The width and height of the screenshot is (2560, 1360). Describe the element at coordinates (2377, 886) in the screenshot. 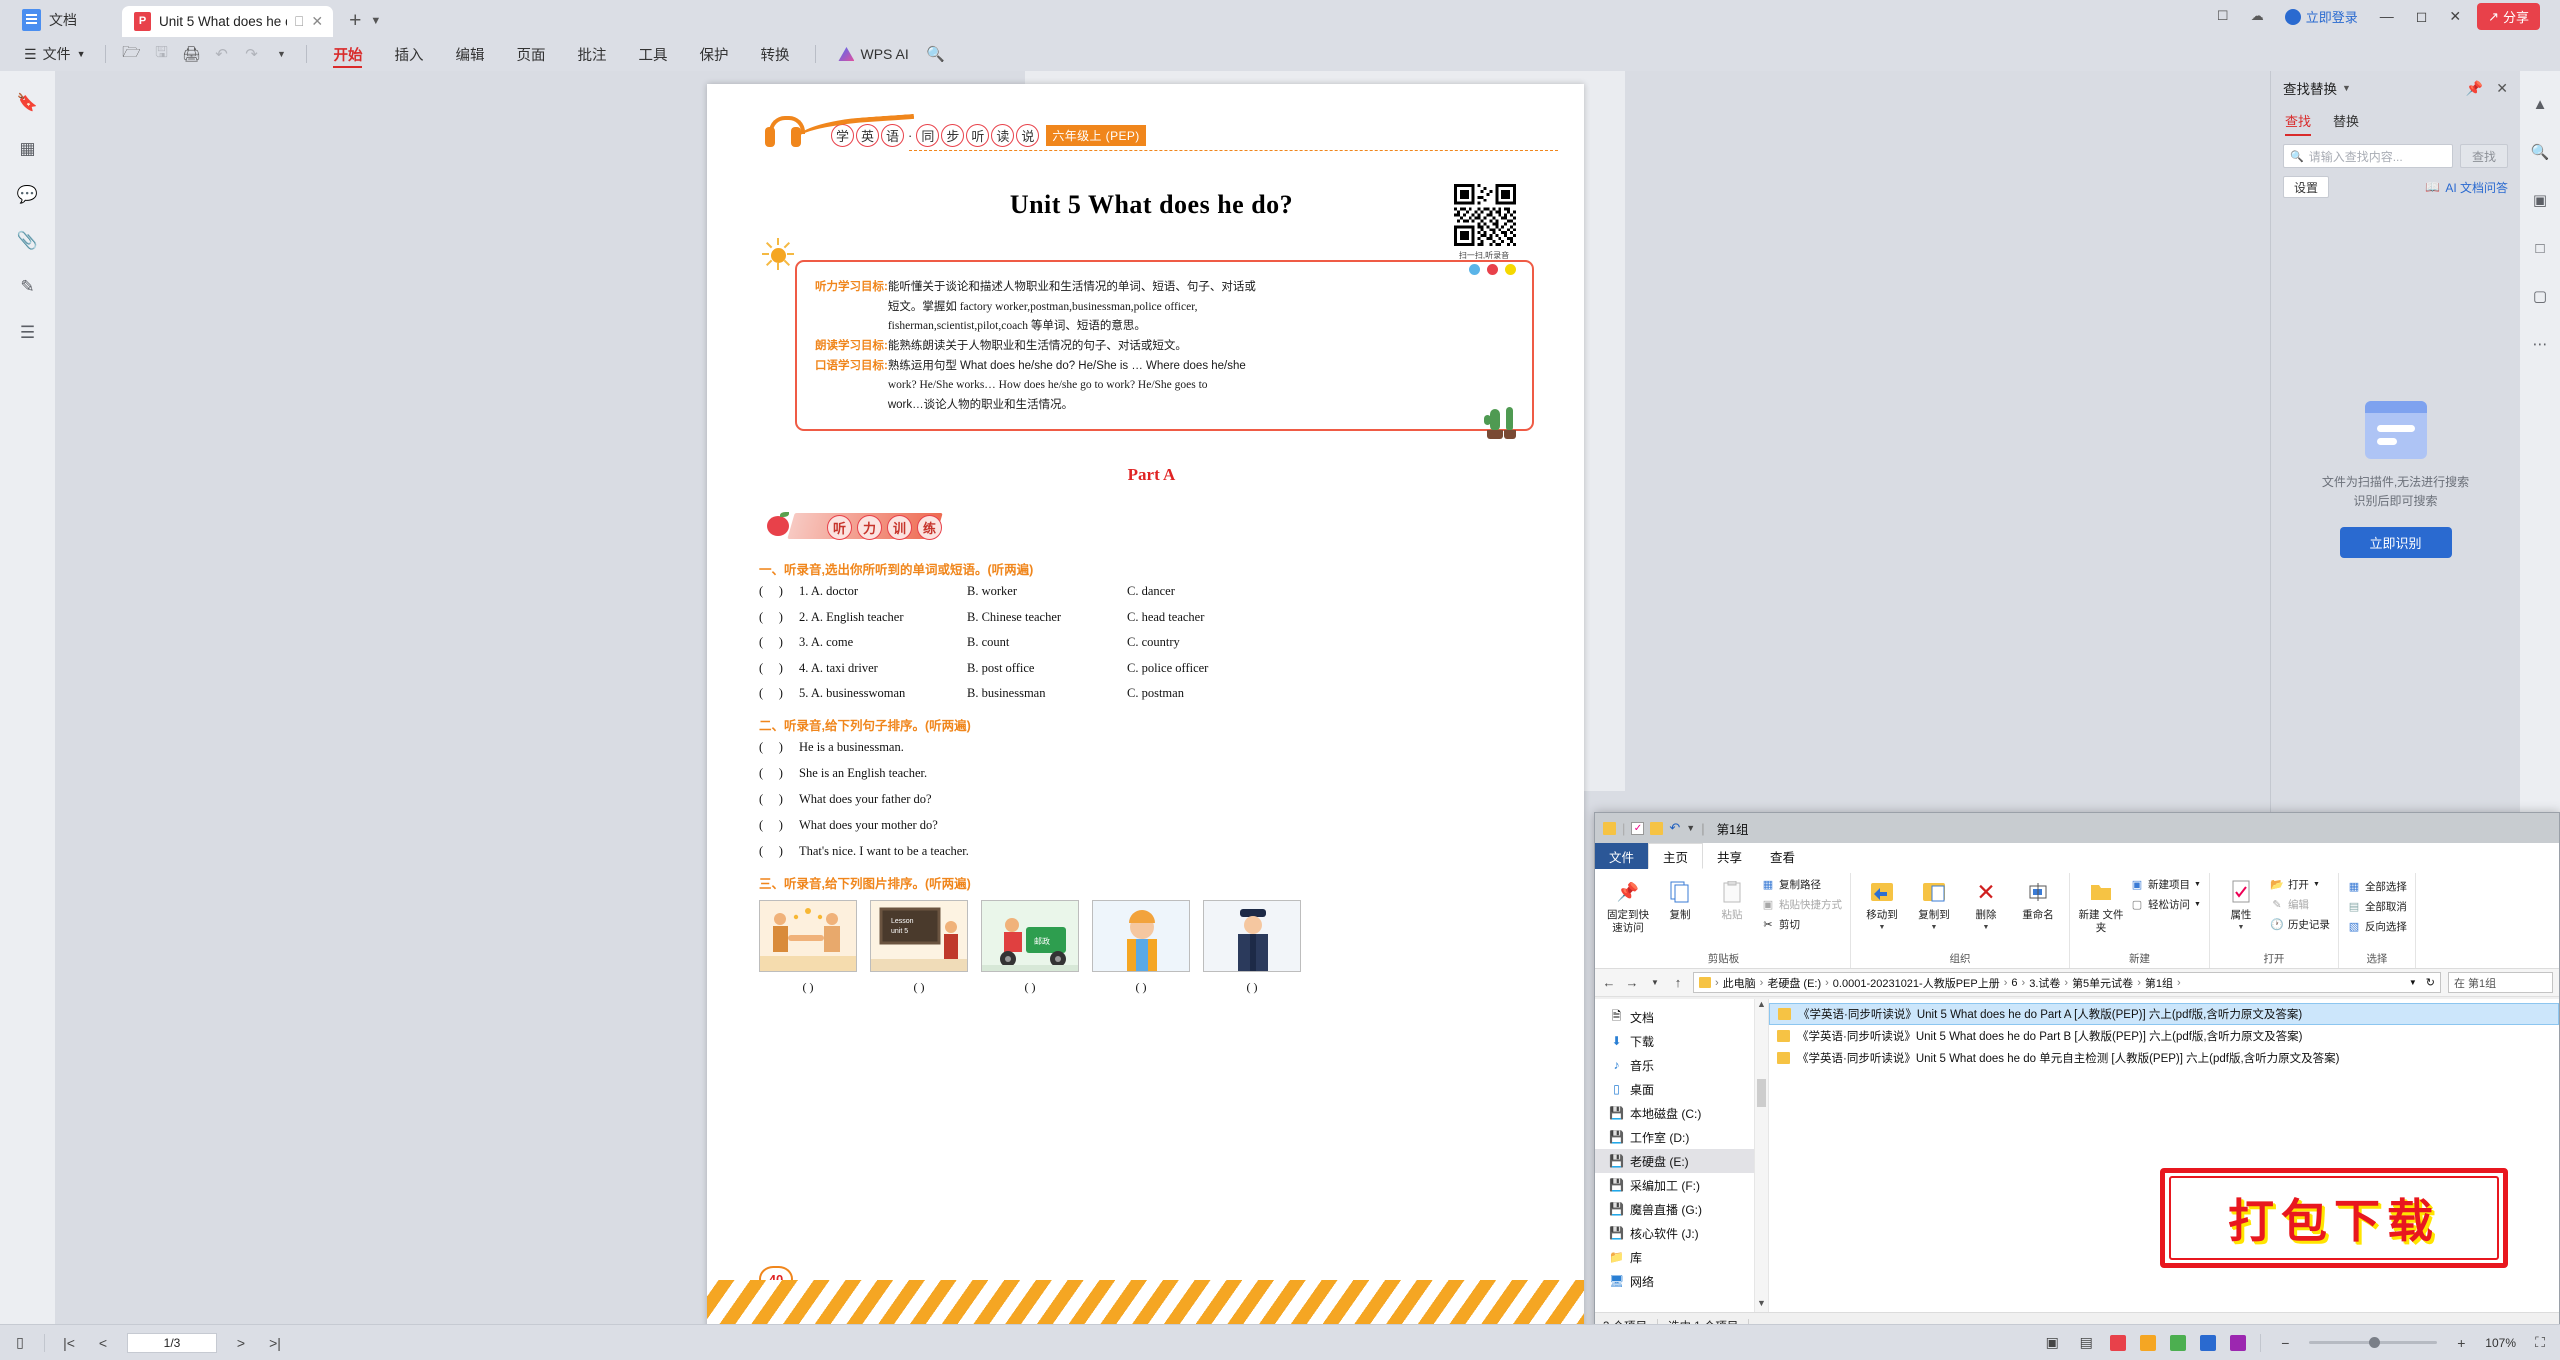

I see `select-all-button: ▦ 全部选择` at that location.